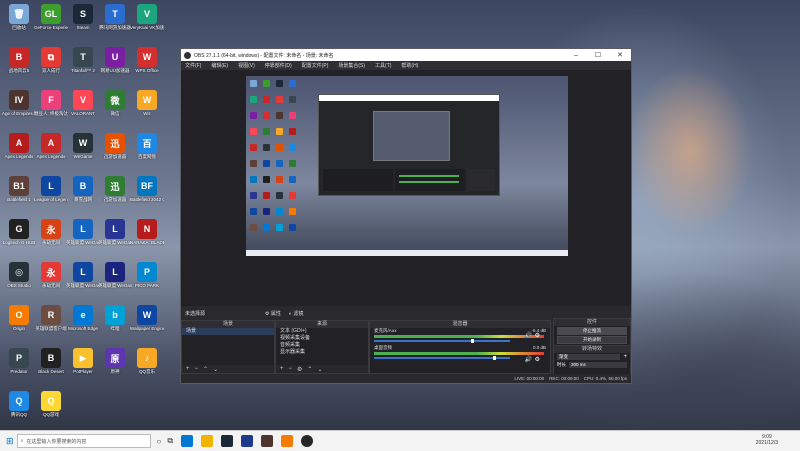 This screenshot has width=800, height=451. What do you see at coordinates (51, 404) in the screenshot?
I see `desktop-icon: Q QQ游戏` at bounding box center [51, 404].